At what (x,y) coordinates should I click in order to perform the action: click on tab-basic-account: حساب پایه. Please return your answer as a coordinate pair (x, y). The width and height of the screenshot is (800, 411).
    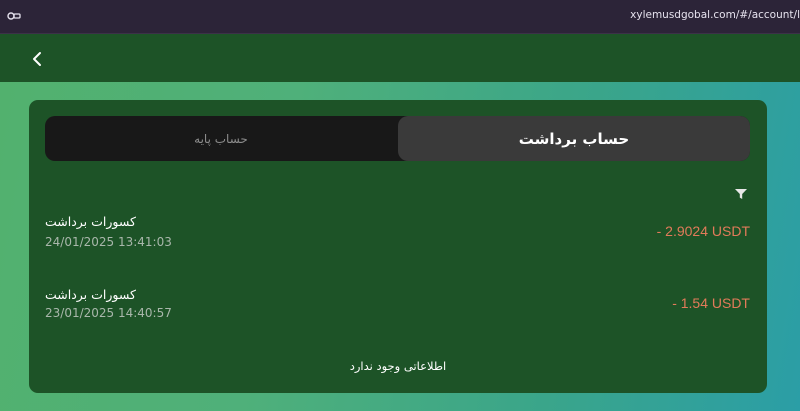
    Looking at the image, I should click on (221, 138).